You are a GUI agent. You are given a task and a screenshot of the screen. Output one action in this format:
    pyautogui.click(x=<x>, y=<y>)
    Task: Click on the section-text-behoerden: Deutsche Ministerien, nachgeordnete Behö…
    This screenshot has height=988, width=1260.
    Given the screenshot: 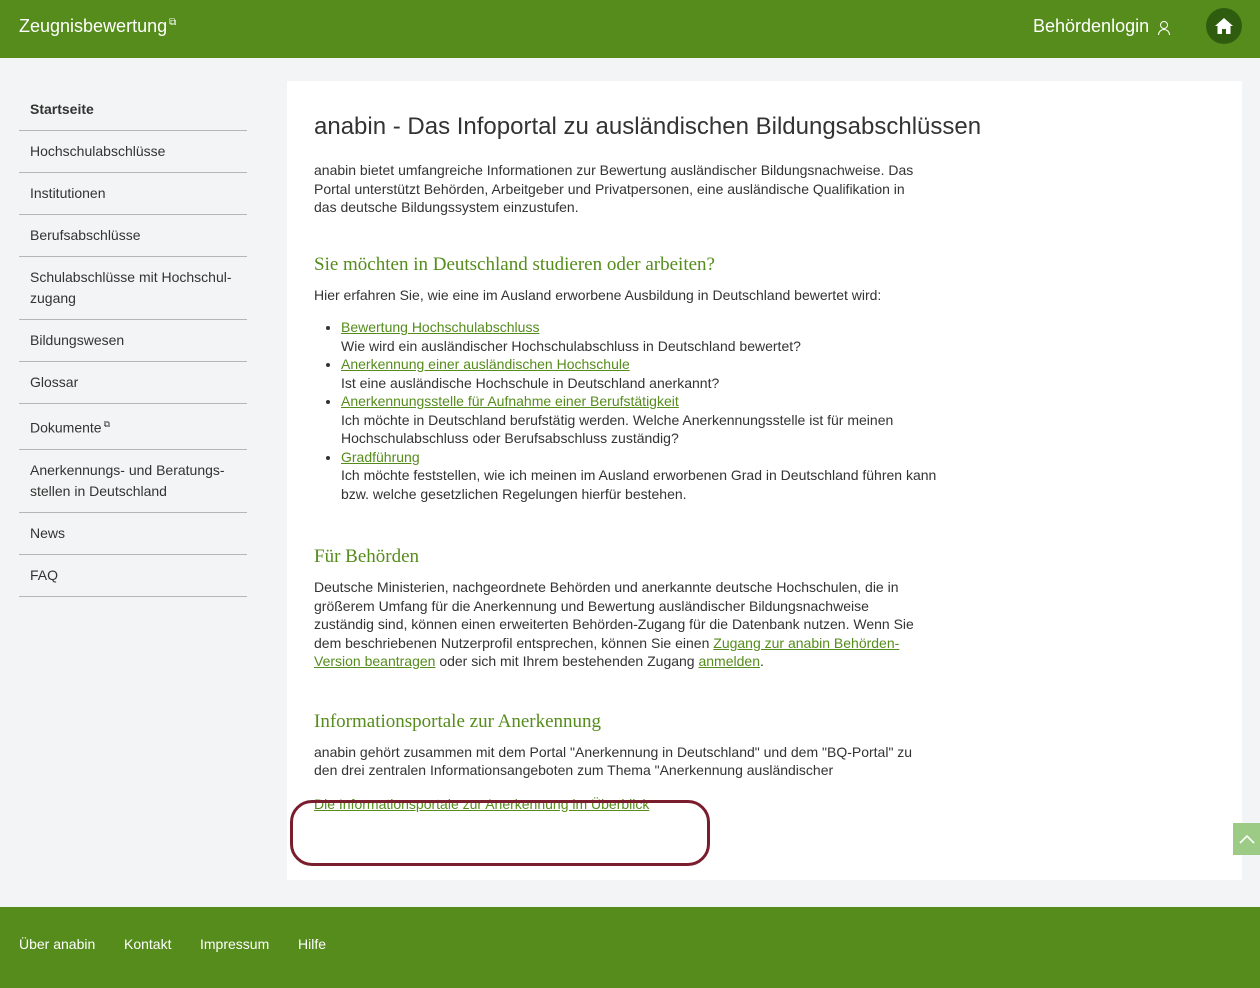 What is the action you would take?
    pyautogui.click(x=621, y=624)
    